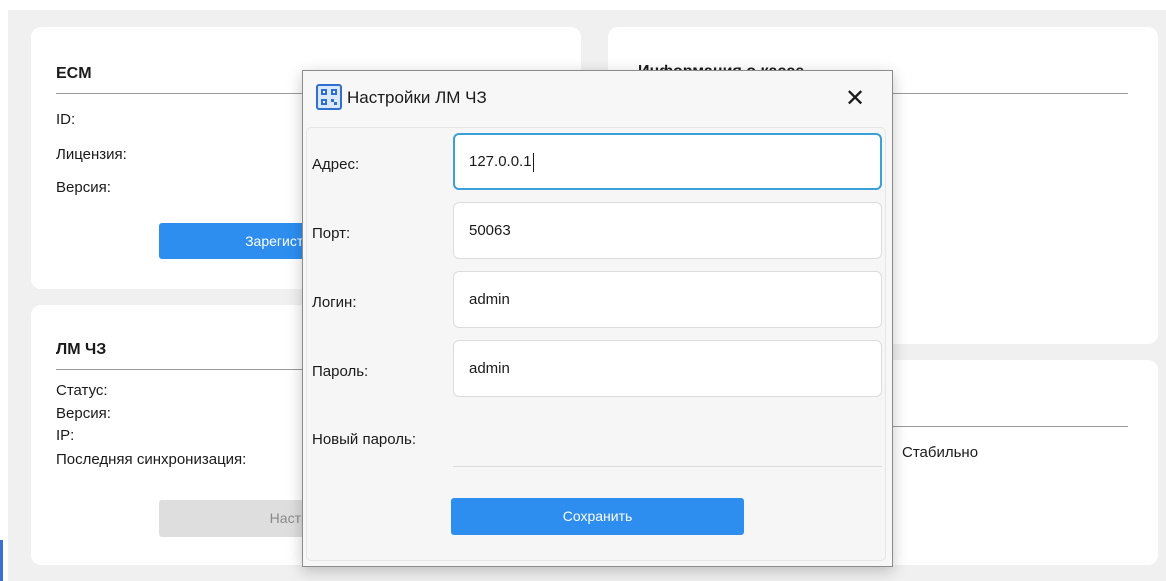  What do you see at coordinates (364, 439) in the screenshot?
I see `new-password-label: Новый пароль:` at bounding box center [364, 439].